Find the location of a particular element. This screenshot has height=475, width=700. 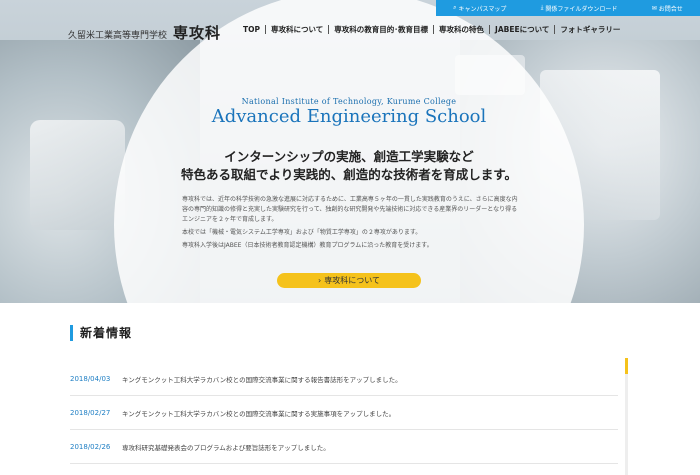

microscope-image is located at coordinates (77, 175).